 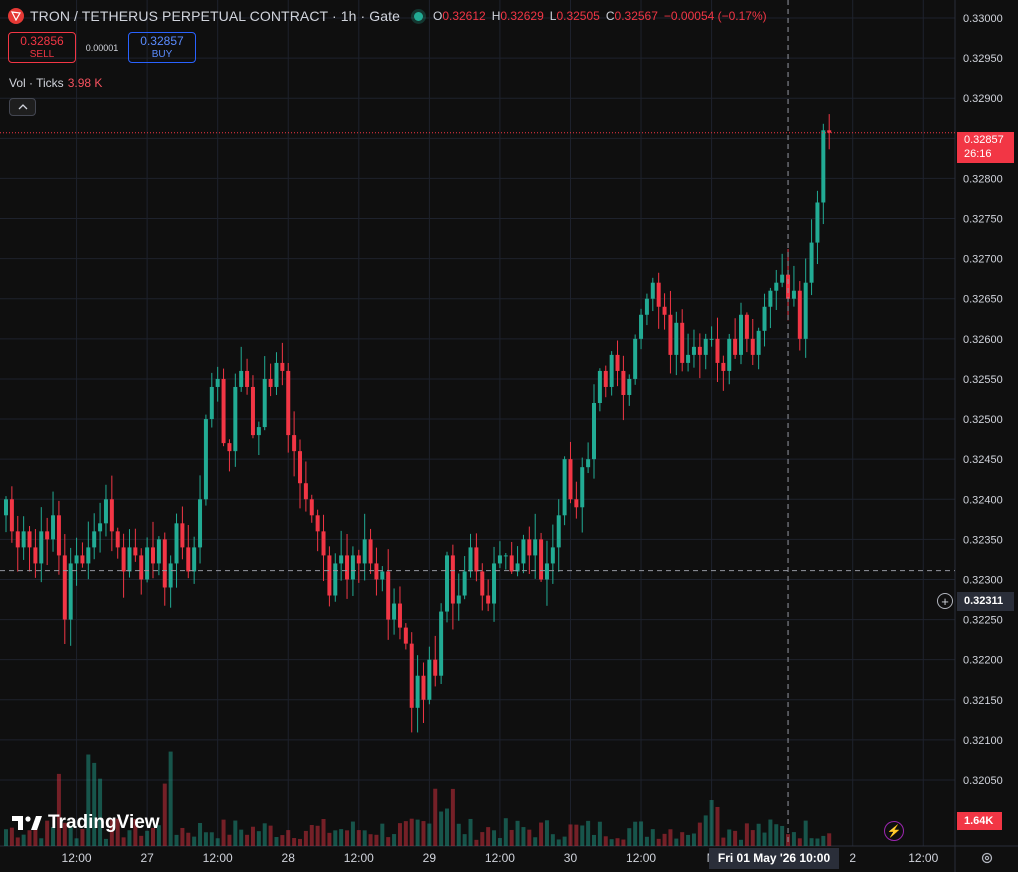 What do you see at coordinates (987, 858) in the screenshot?
I see `gear-icon` at bounding box center [987, 858].